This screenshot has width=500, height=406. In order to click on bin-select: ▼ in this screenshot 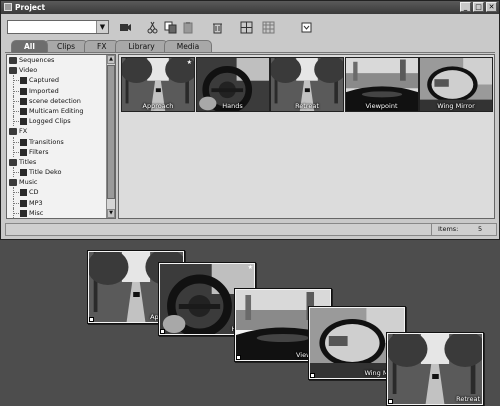, I will do `click(58, 27)`.